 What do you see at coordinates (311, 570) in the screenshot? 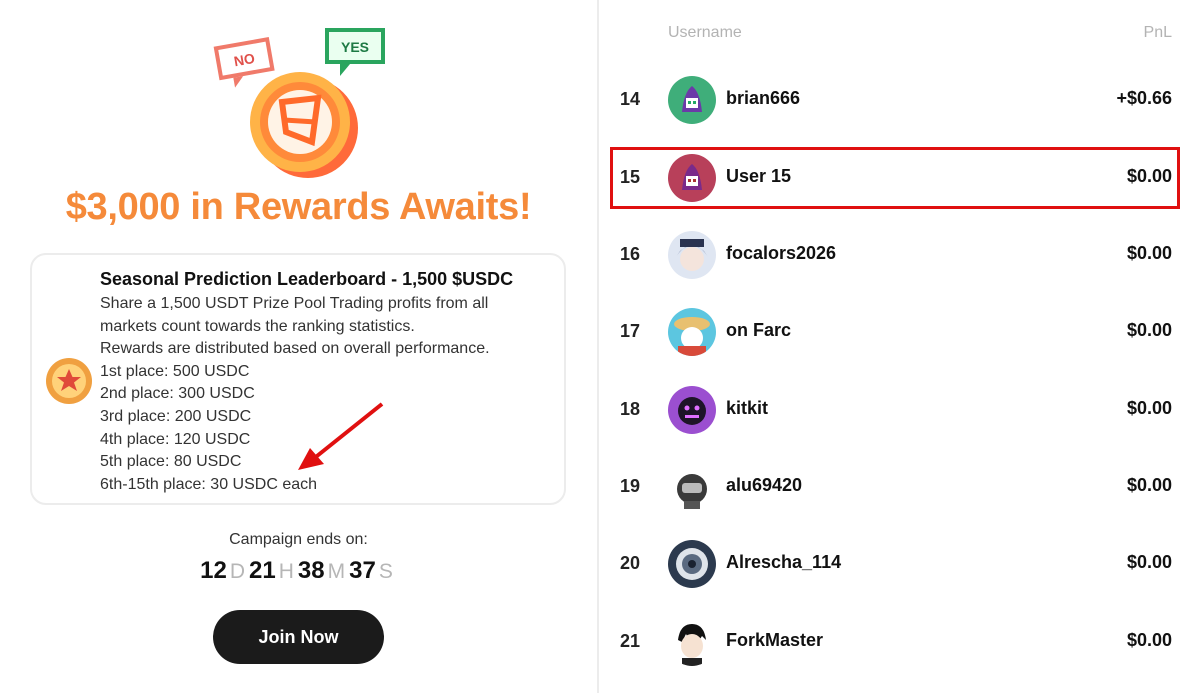
I see `countdown-minutes: 38` at bounding box center [311, 570].